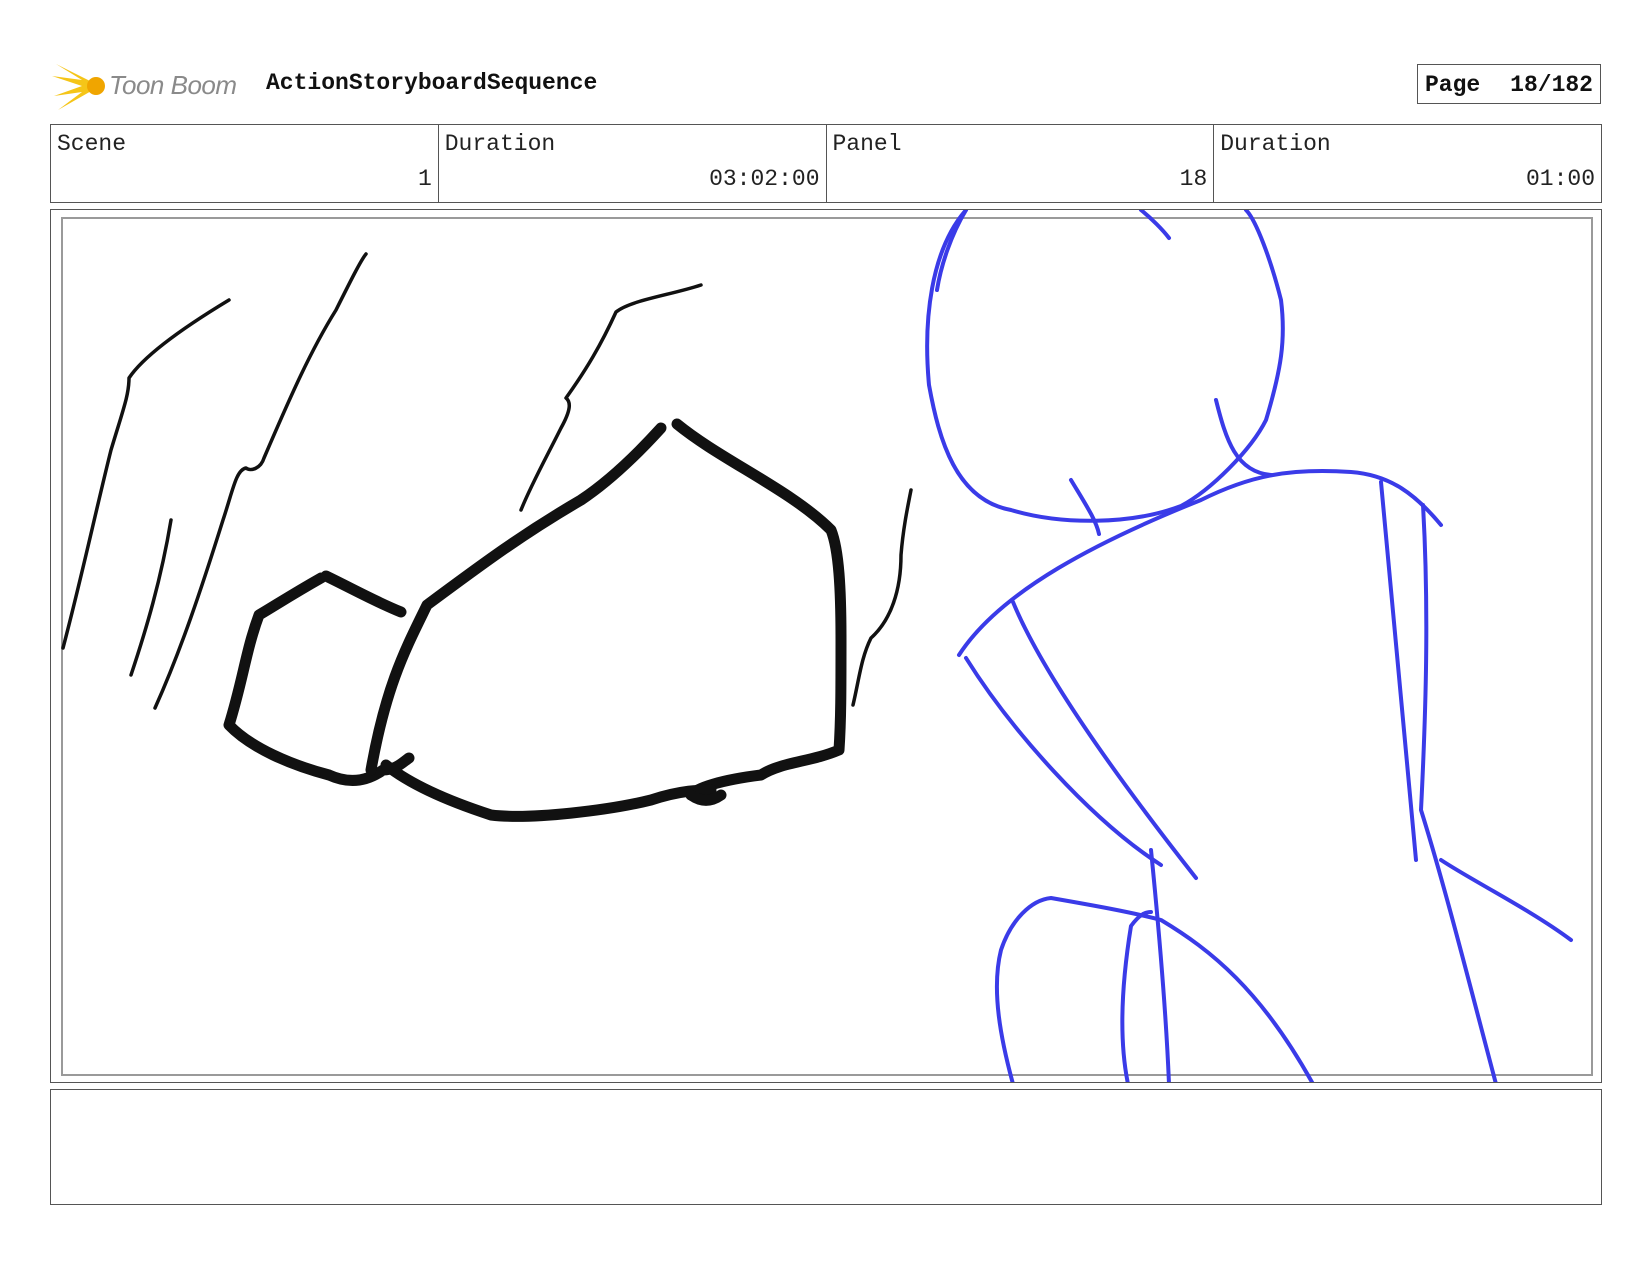 The width and height of the screenshot is (1650, 1275). I want to click on scene-duration-value: 03:02:00, so click(764, 179).